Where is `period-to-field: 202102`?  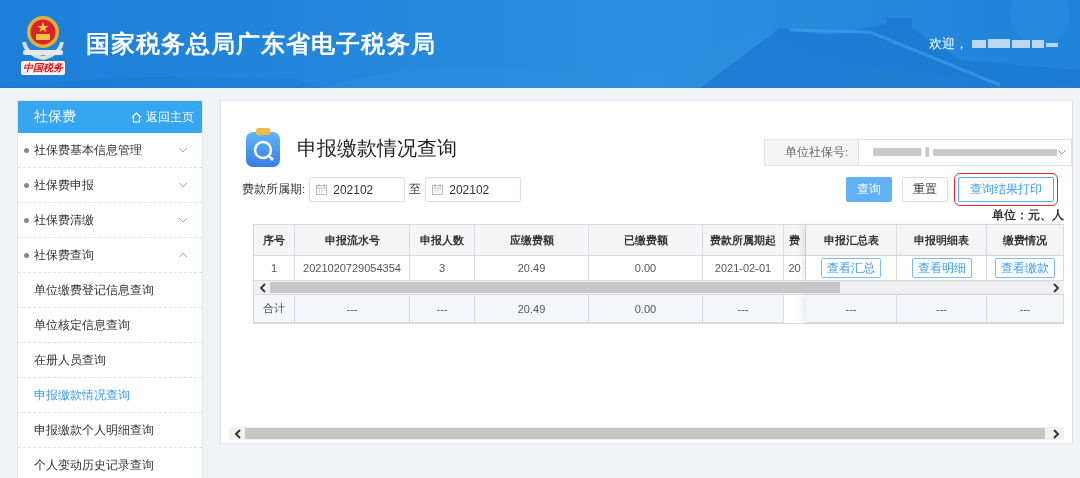 period-to-field: 202102 is located at coordinates (473, 189).